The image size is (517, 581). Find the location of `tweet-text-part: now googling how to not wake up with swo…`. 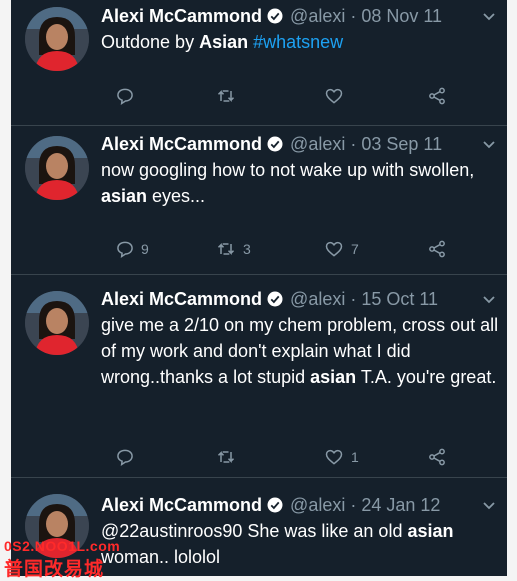

tweet-text-part: now googling how to not wake up with swo… is located at coordinates (288, 170).